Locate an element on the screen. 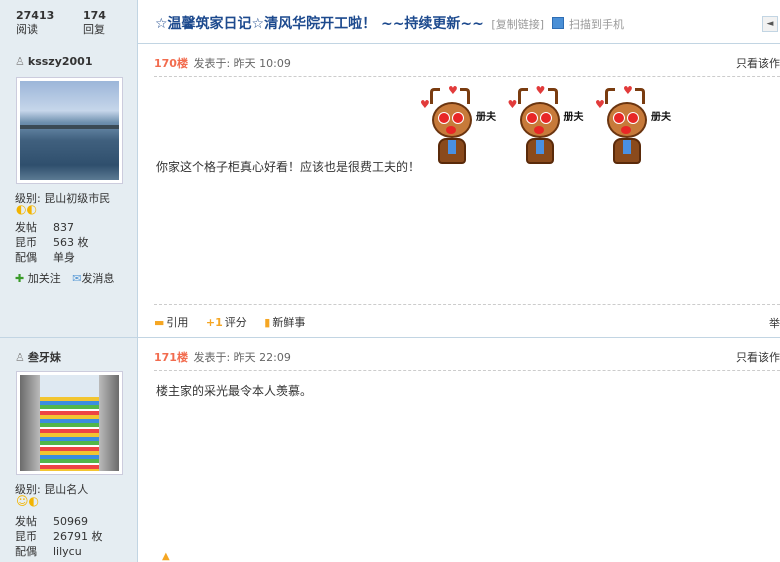 The image size is (780, 562). follow-label: 加关注 is located at coordinates (44, 278).